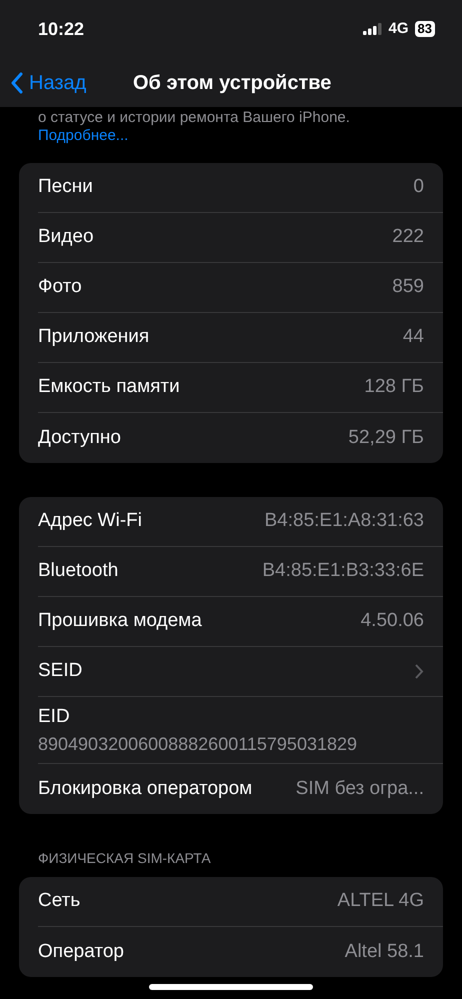 This screenshot has width=462, height=999. Describe the element at coordinates (79, 438) in the screenshot. I see `row-label: Доступно` at that location.